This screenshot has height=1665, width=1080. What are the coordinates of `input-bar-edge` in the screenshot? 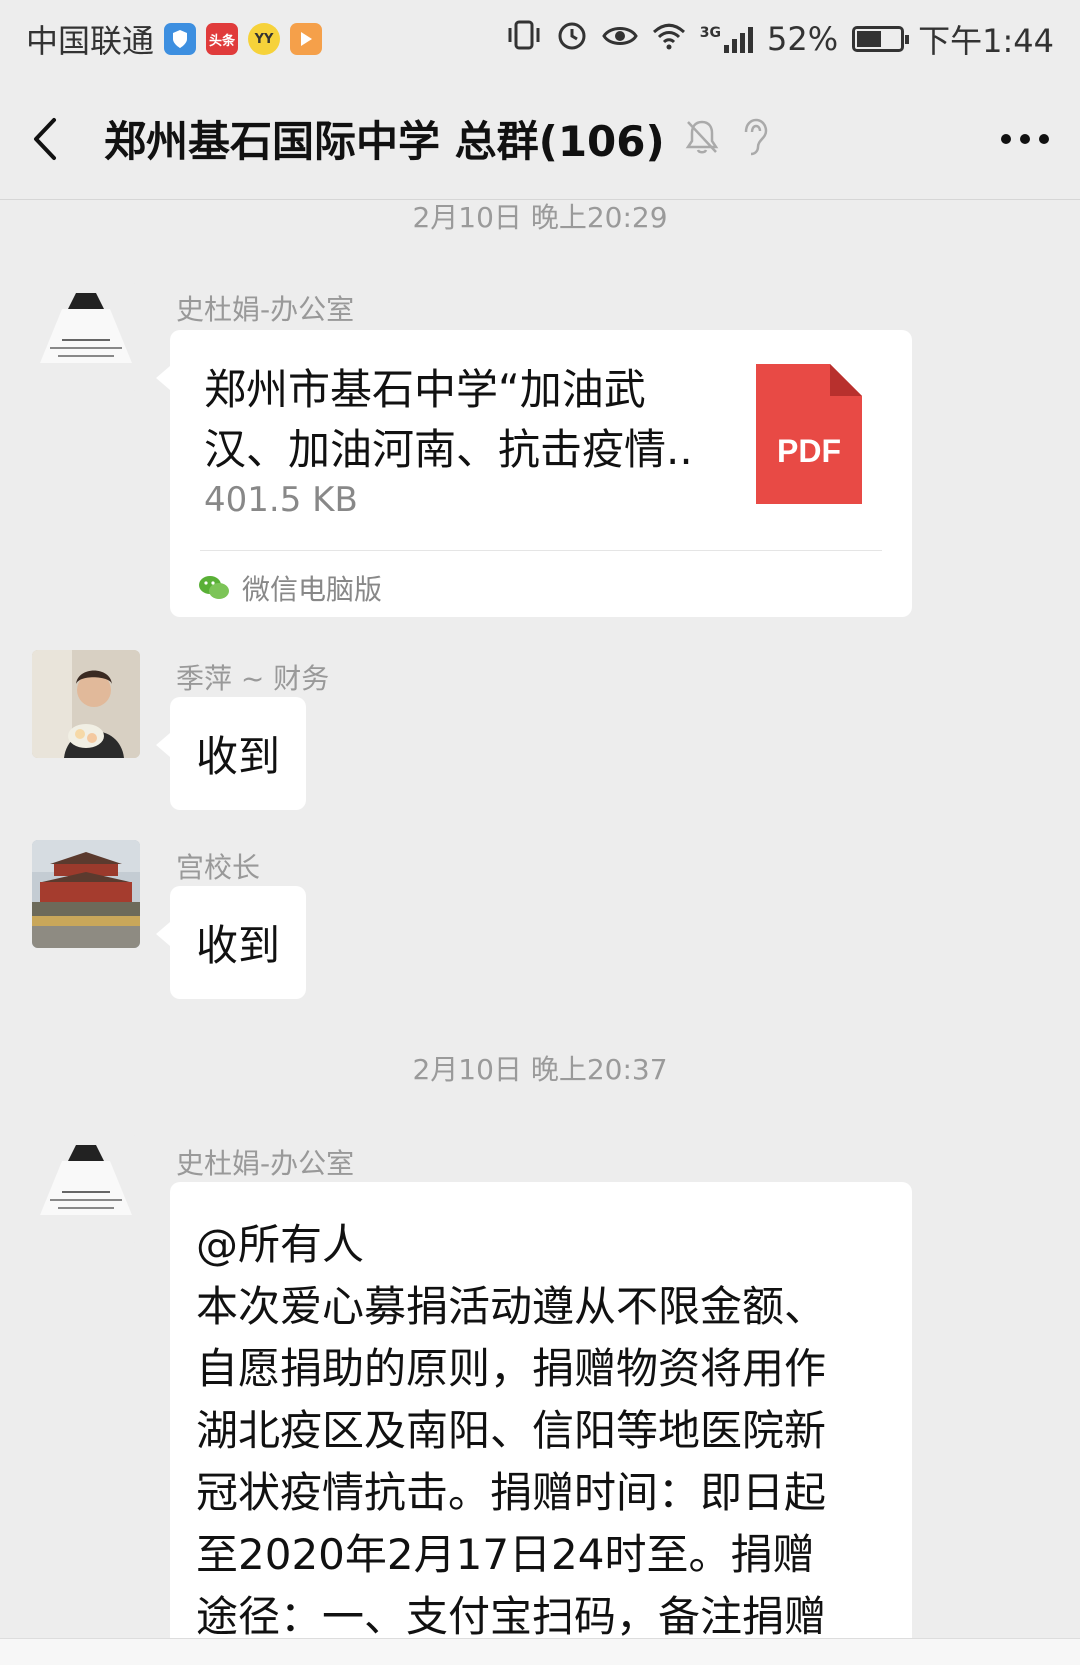 It's located at (540, 1651).